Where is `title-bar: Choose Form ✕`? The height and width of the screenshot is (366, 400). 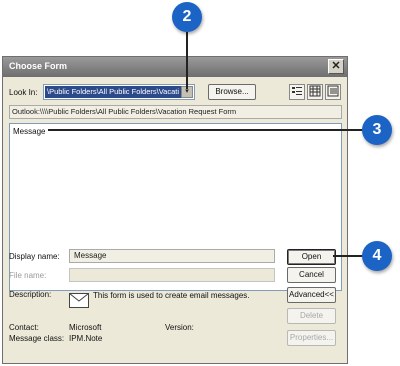 title-bar: Choose Form ✕ is located at coordinates (175, 67).